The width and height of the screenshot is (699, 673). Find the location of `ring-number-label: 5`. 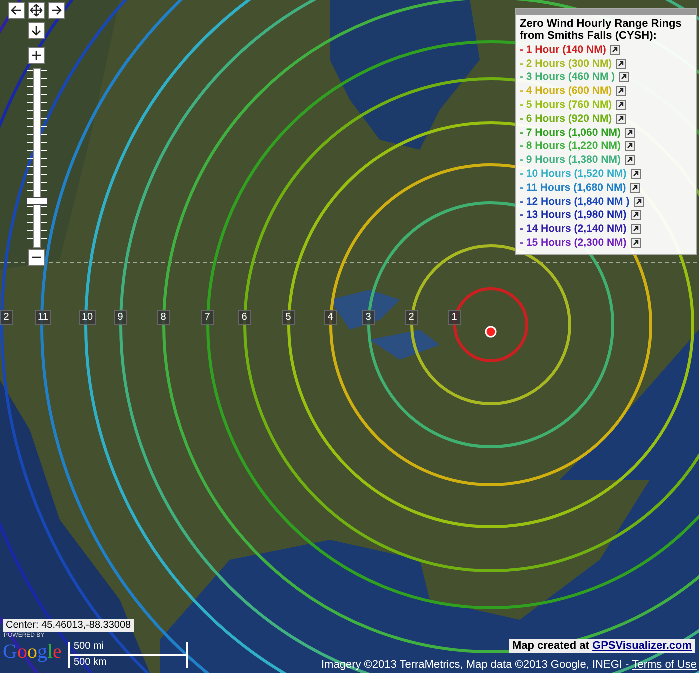

ring-number-label: 5 is located at coordinates (288, 317).